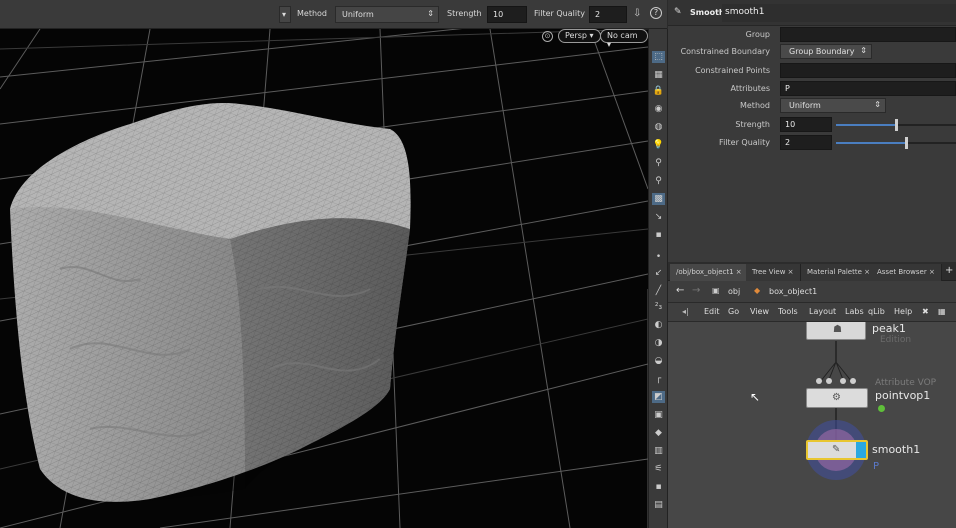  Describe the element at coordinates (837, 450) in the screenshot. I see `smooth-node: ✎` at that location.